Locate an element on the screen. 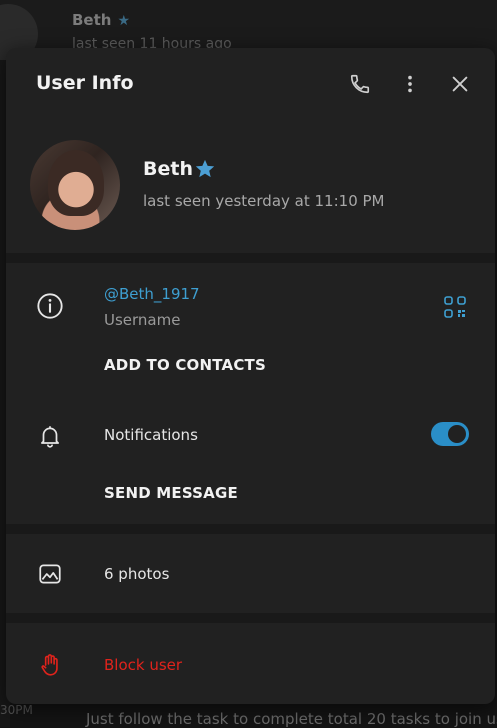 The height and width of the screenshot is (728, 497). close-icon is located at coordinates (460, 84).